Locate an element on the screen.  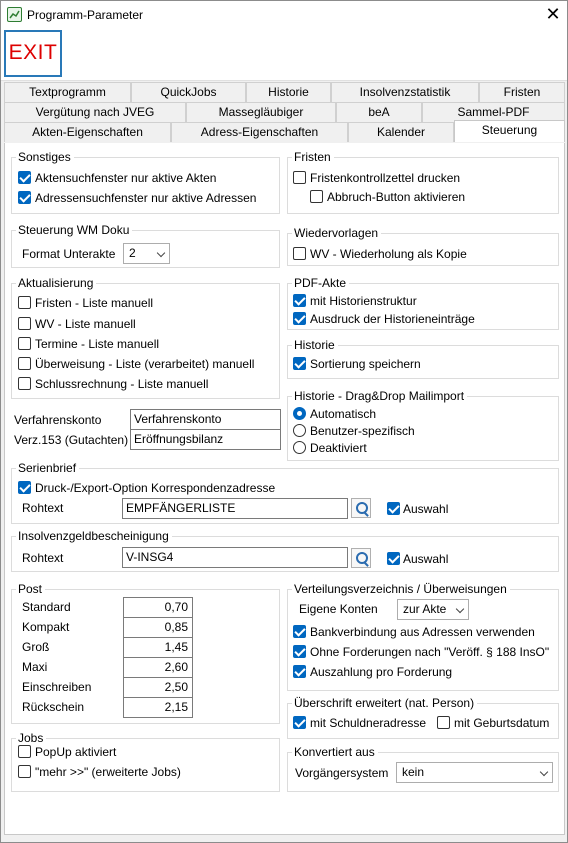
checkbox-schlussrechnung-liste is located at coordinates (24, 383).